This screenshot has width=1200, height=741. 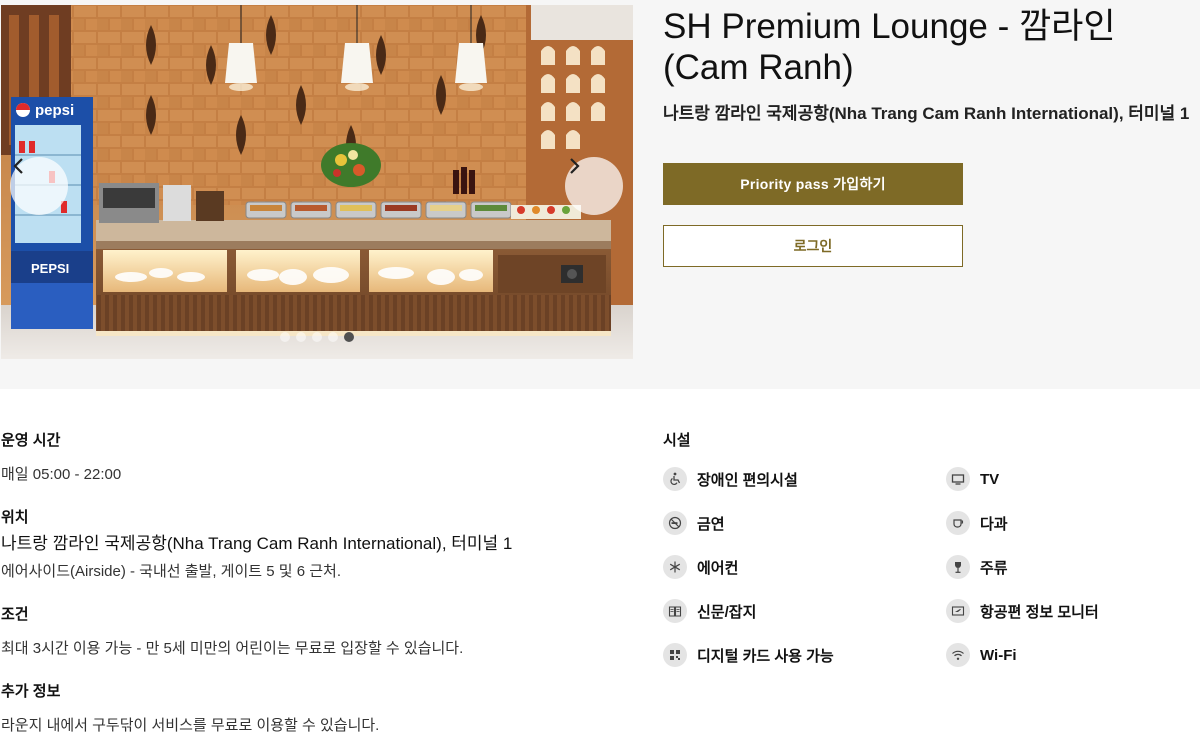 What do you see at coordinates (1039, 612) in the screenshot?
I see `facility-label: 항공편 정보 모니터` at bounding box center [1039, 612].